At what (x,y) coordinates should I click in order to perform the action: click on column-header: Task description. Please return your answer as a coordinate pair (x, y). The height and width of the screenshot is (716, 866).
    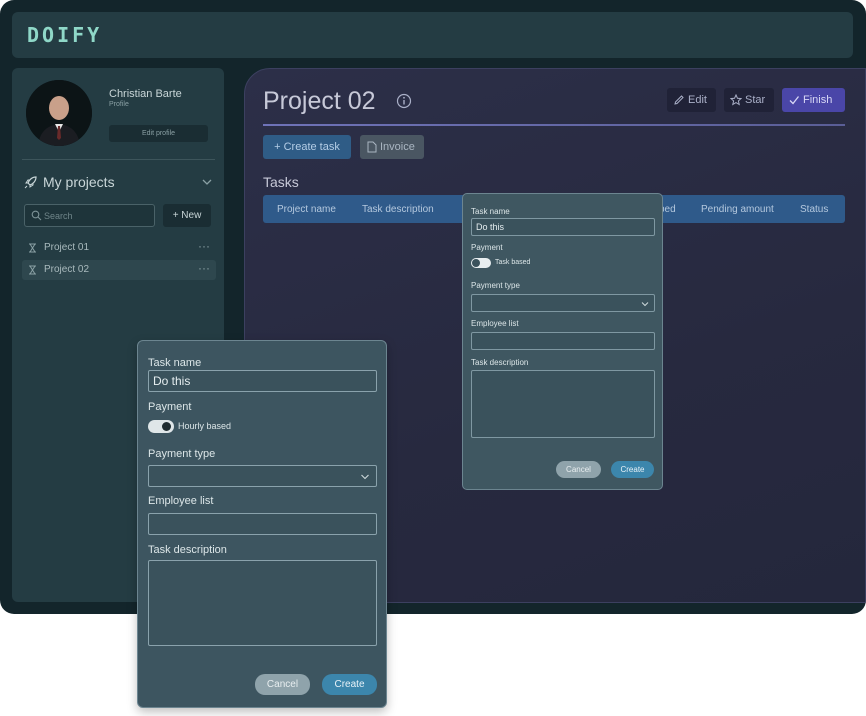
    Looking at the image, I should click on (398, 209).